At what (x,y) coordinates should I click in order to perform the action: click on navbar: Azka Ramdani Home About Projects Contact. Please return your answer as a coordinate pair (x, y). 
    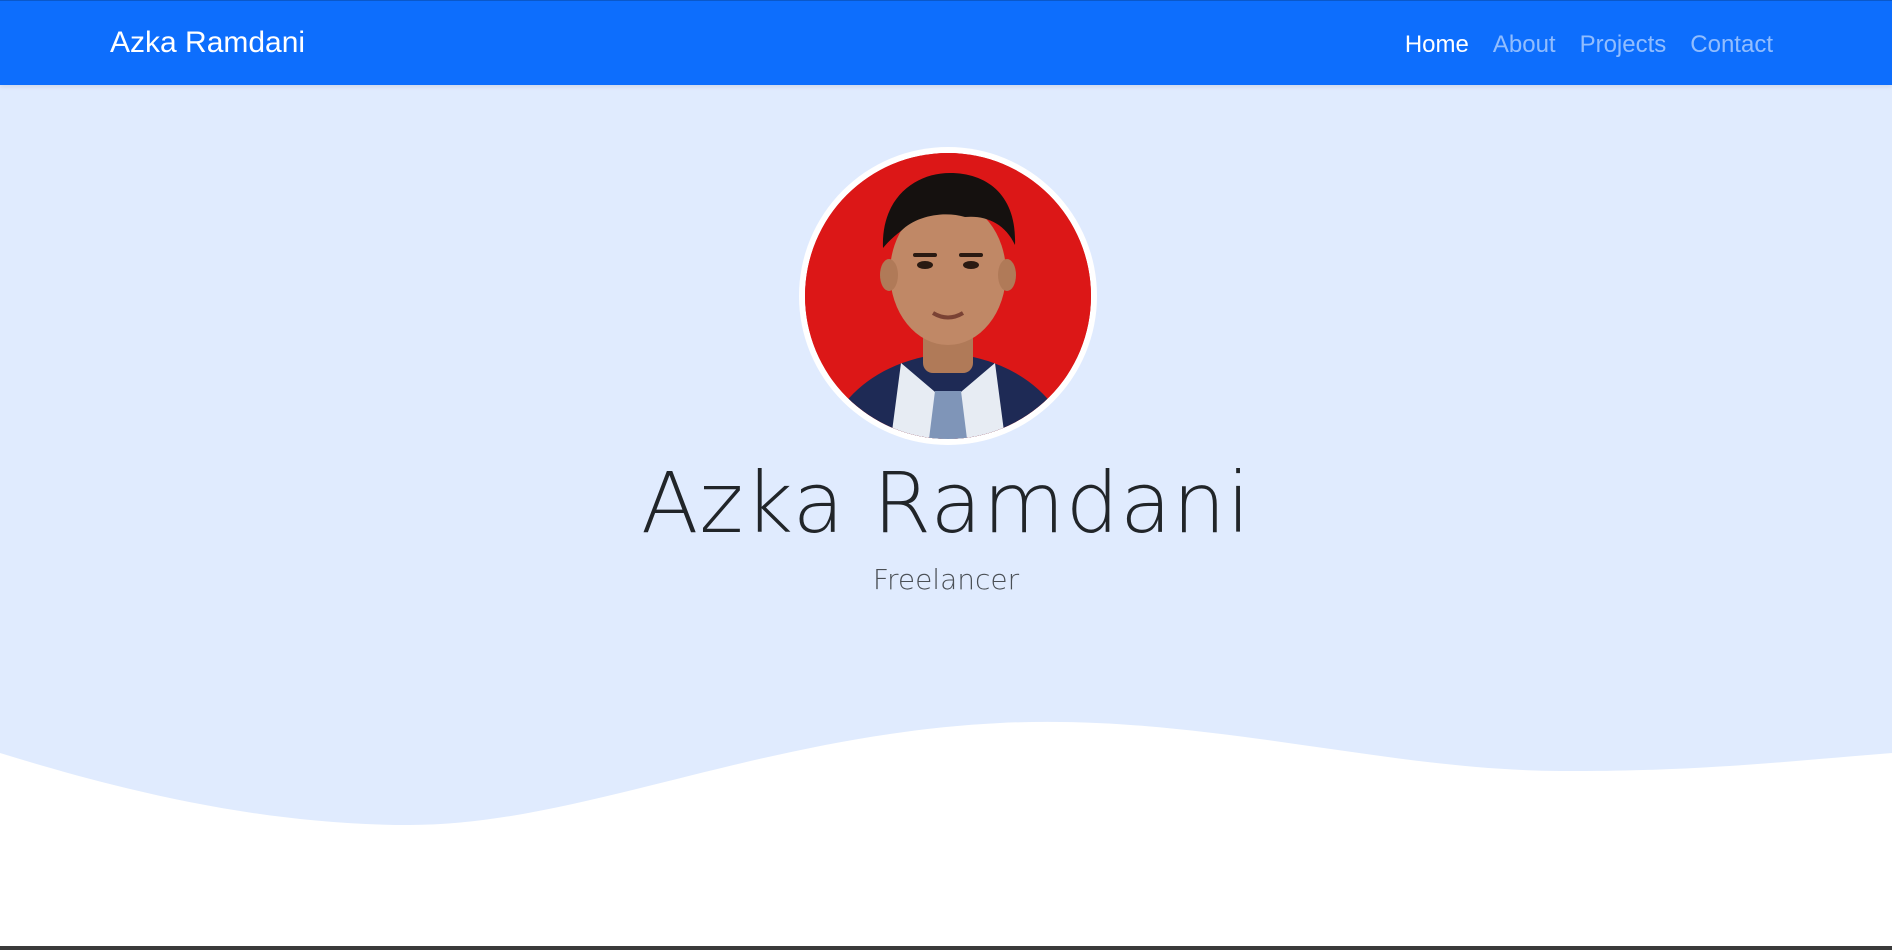
    Looking at the image, I should click on (946, 42).